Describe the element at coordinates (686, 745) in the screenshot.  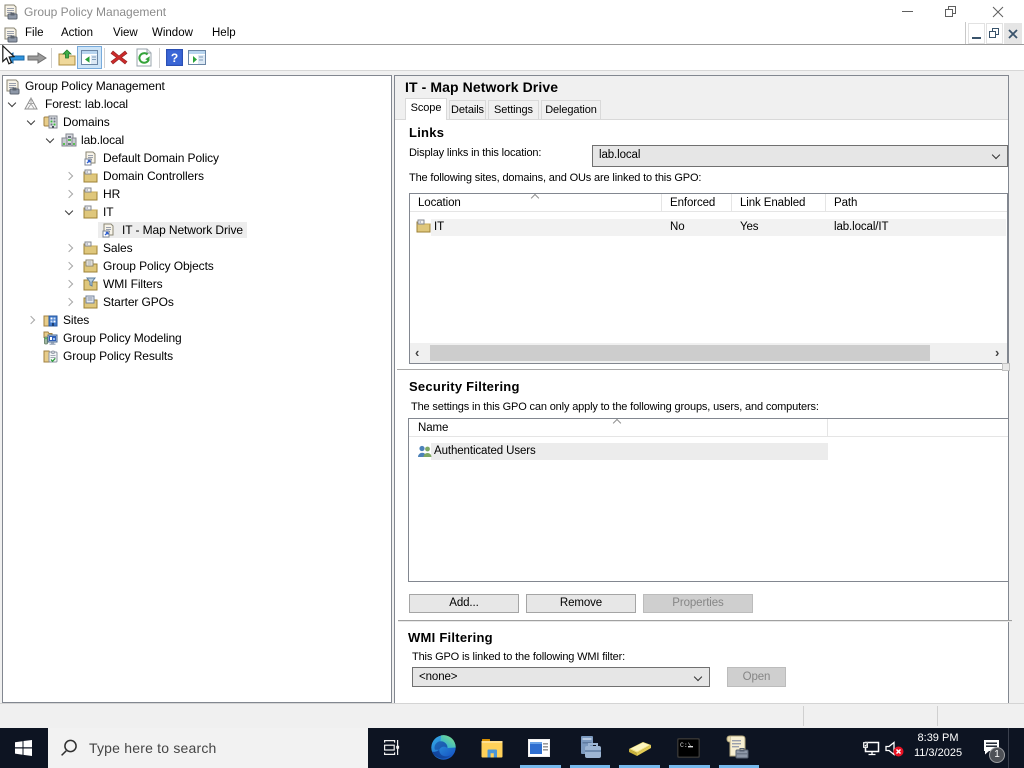
I see `svg-text: C:\` at that location.